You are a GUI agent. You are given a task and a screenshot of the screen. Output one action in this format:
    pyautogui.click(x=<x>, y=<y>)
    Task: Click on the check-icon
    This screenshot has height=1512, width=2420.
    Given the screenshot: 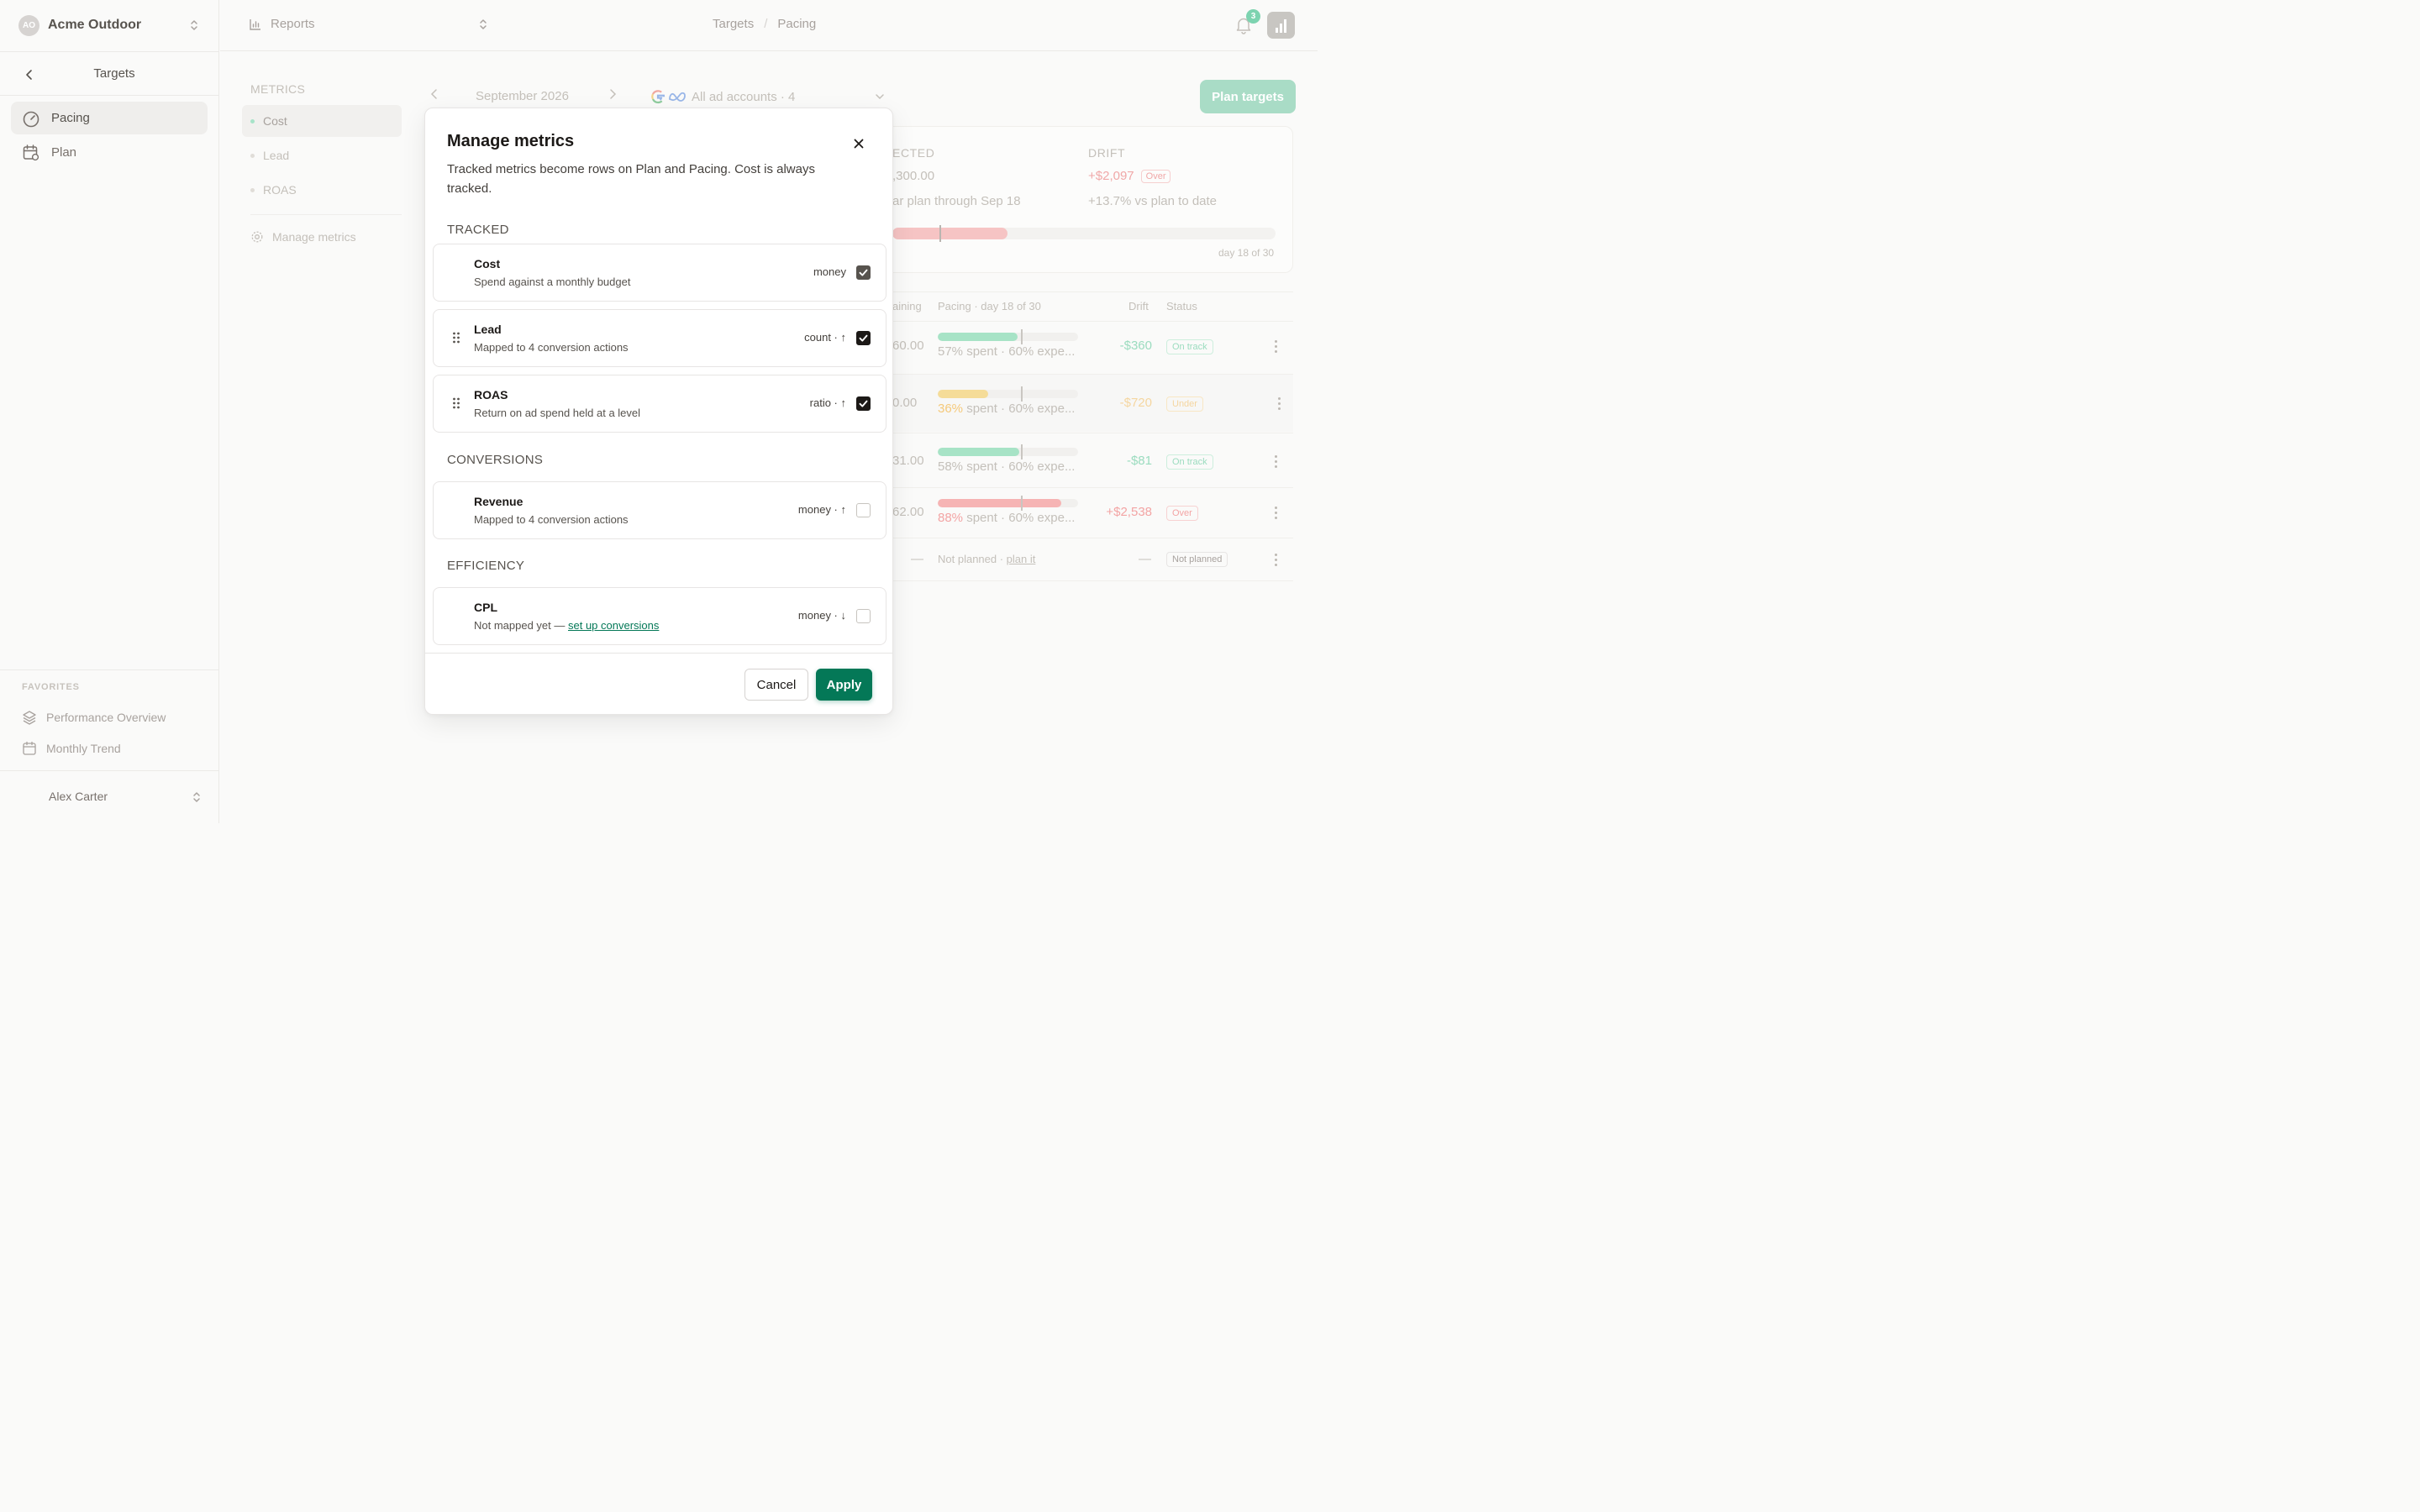 What is the action you would take?
    pyautogui.click(x=864, y=403)
    